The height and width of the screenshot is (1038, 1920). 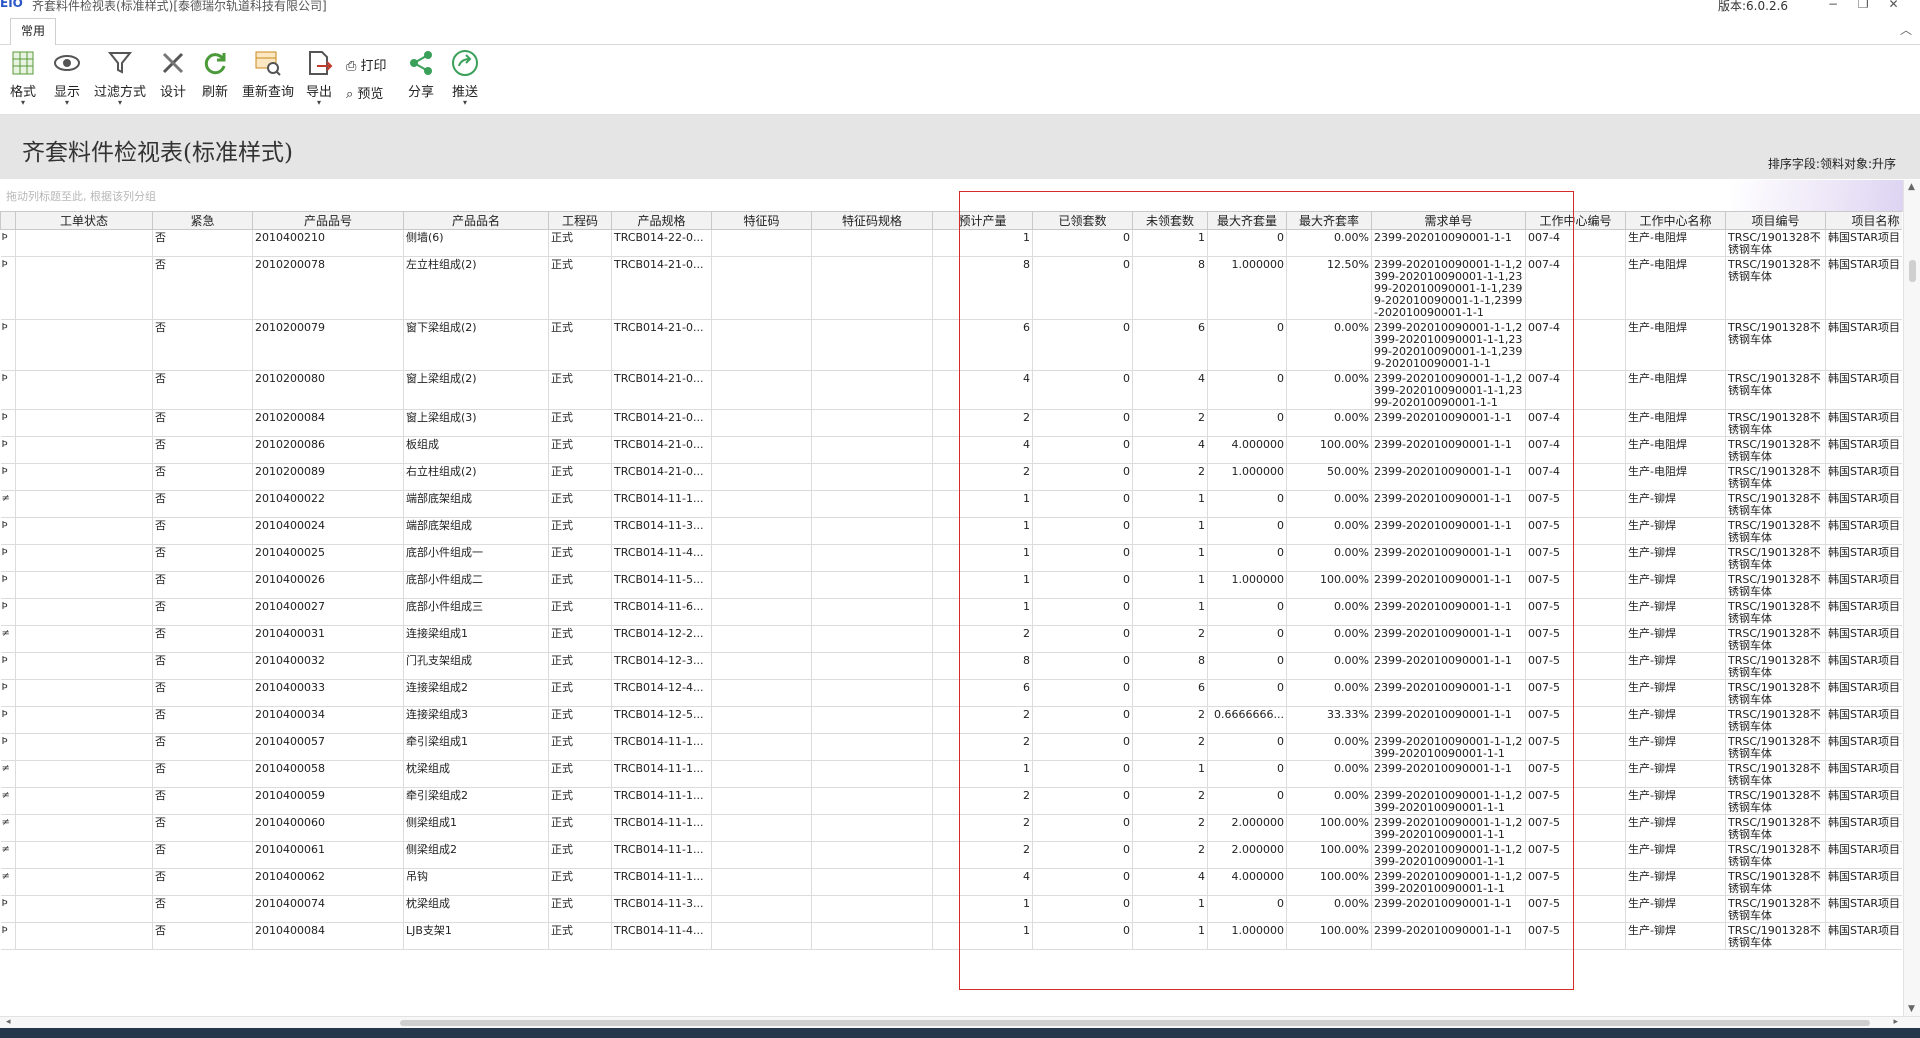 I want to click on column-header: 工单状态, so click(x=84, y=220).